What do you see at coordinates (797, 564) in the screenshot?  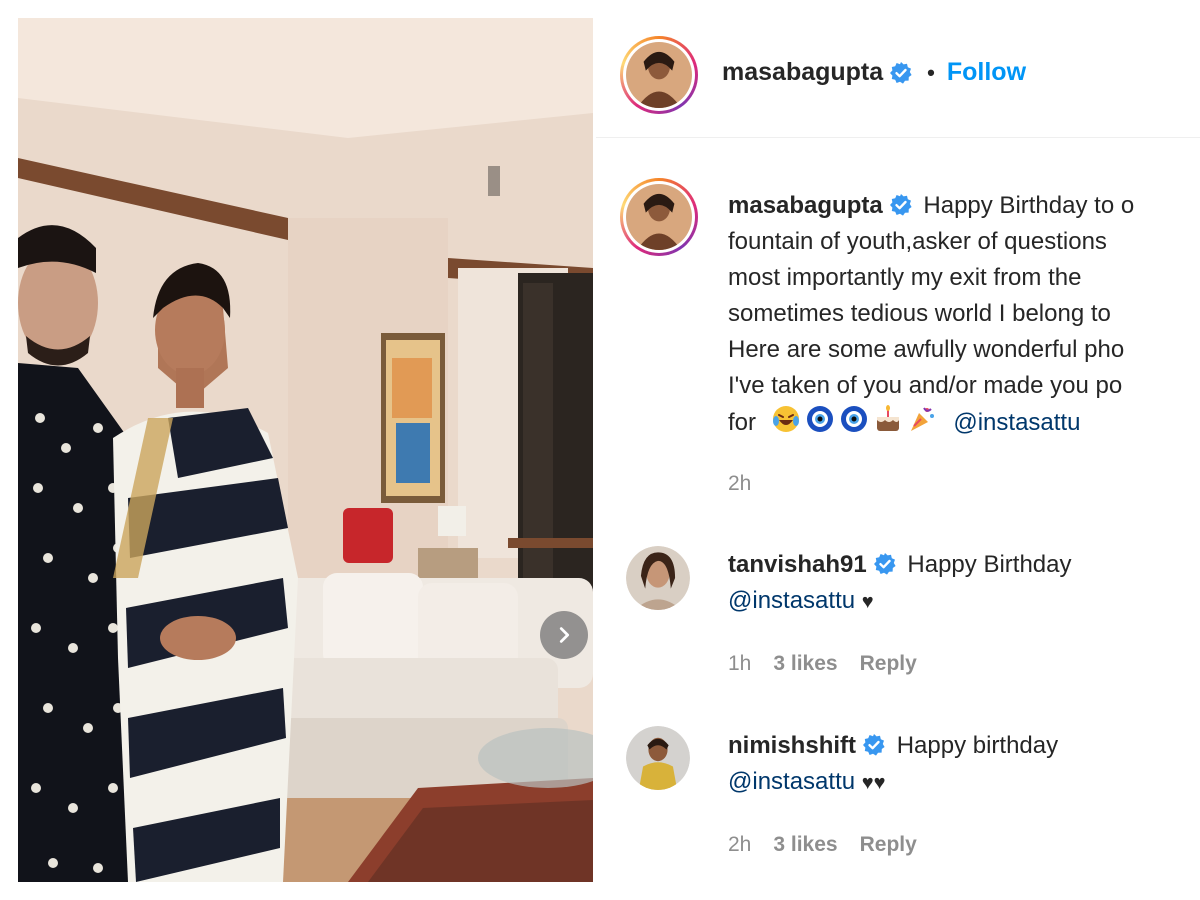 I see `comment-1-username: tanvishah91` at bounding box center [797, 564].